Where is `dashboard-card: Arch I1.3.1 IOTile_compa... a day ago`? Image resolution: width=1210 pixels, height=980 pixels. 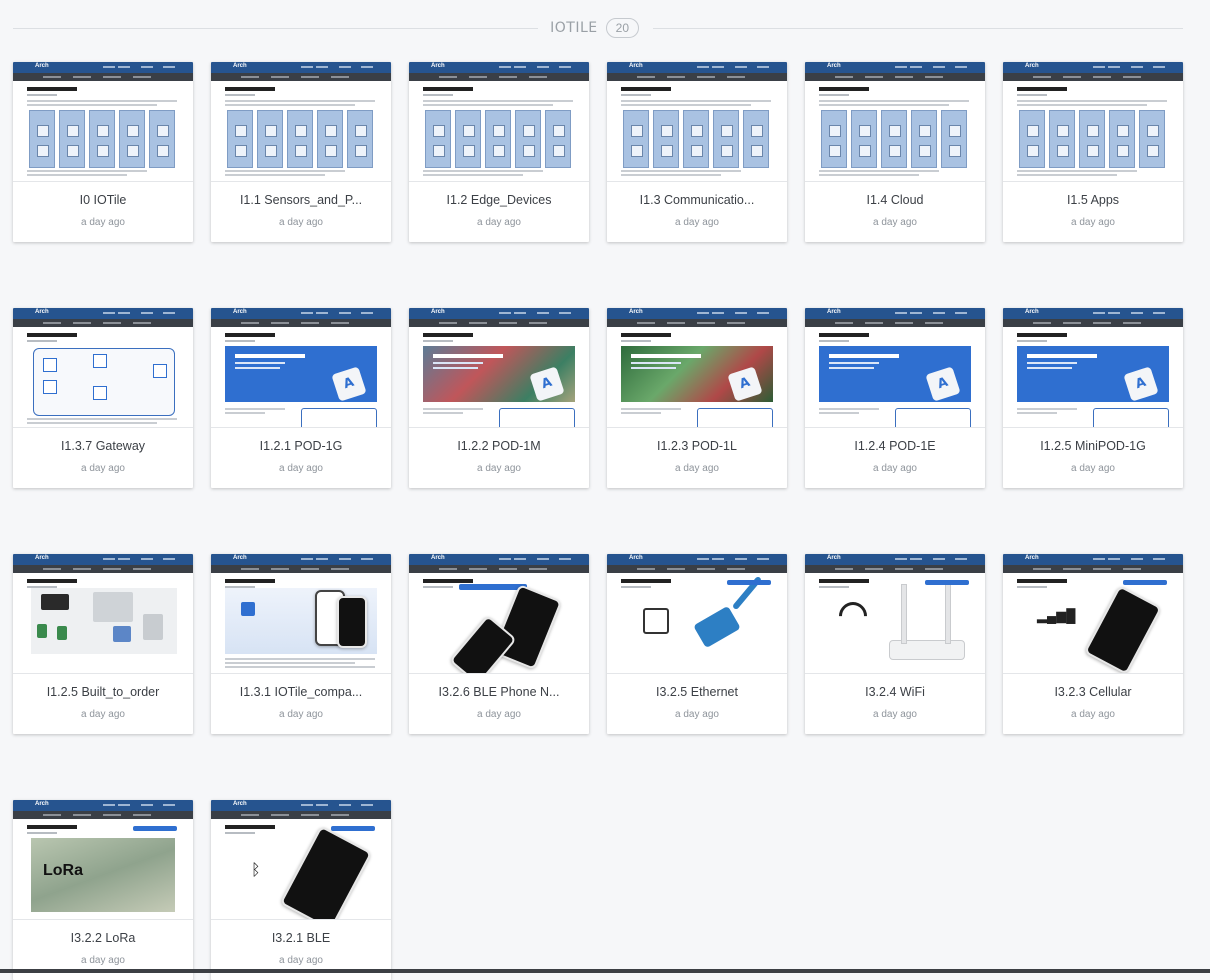
dashboard-card: Arch I1.3.1 IOTile_compa... a day ago is located at coordinates (301, 644).